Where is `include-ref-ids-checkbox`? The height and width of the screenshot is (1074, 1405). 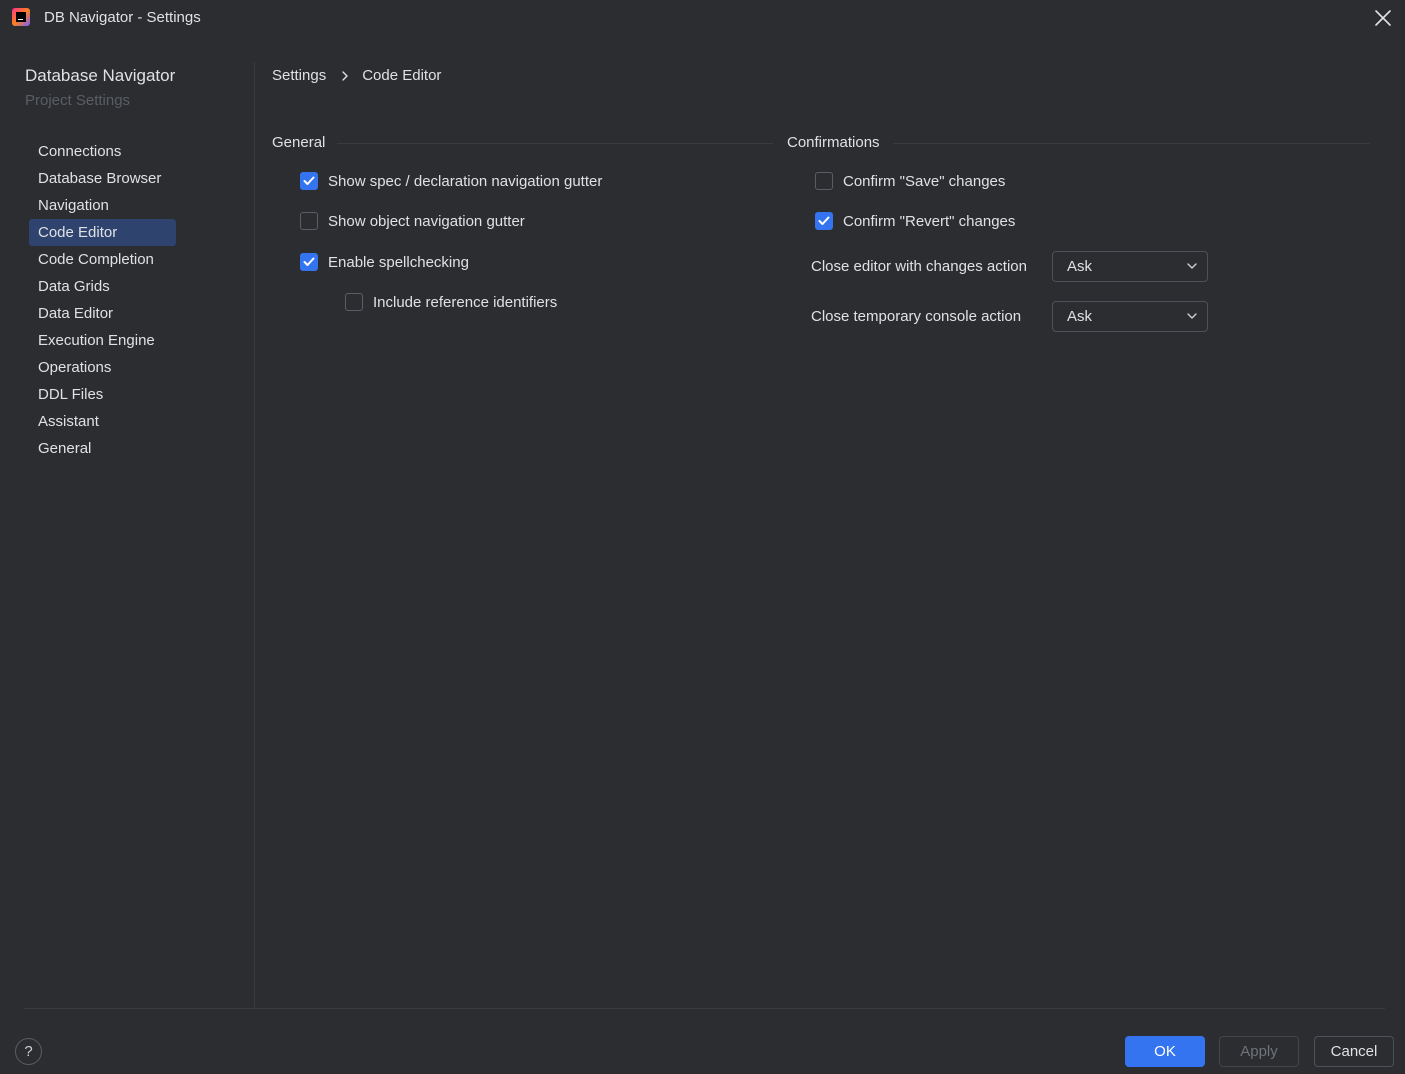
include-ref-ids-checkbox is located at coordinates (354, 302).